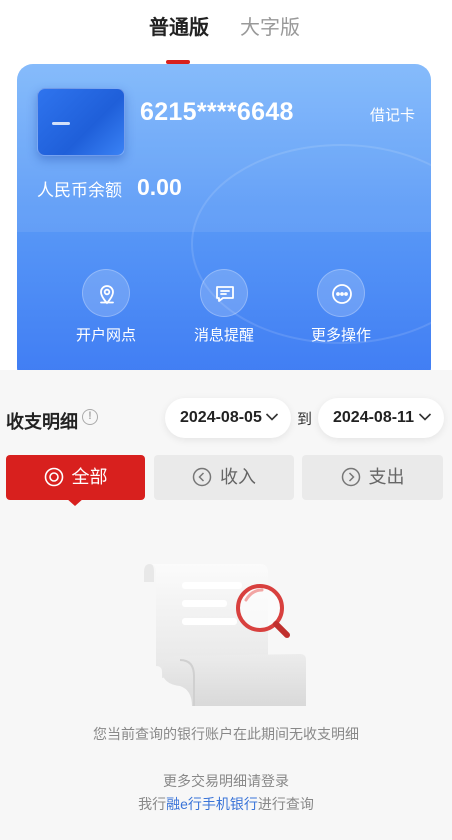  I want to click on start-date-picker: 2024-08-05, so click(228, 418).